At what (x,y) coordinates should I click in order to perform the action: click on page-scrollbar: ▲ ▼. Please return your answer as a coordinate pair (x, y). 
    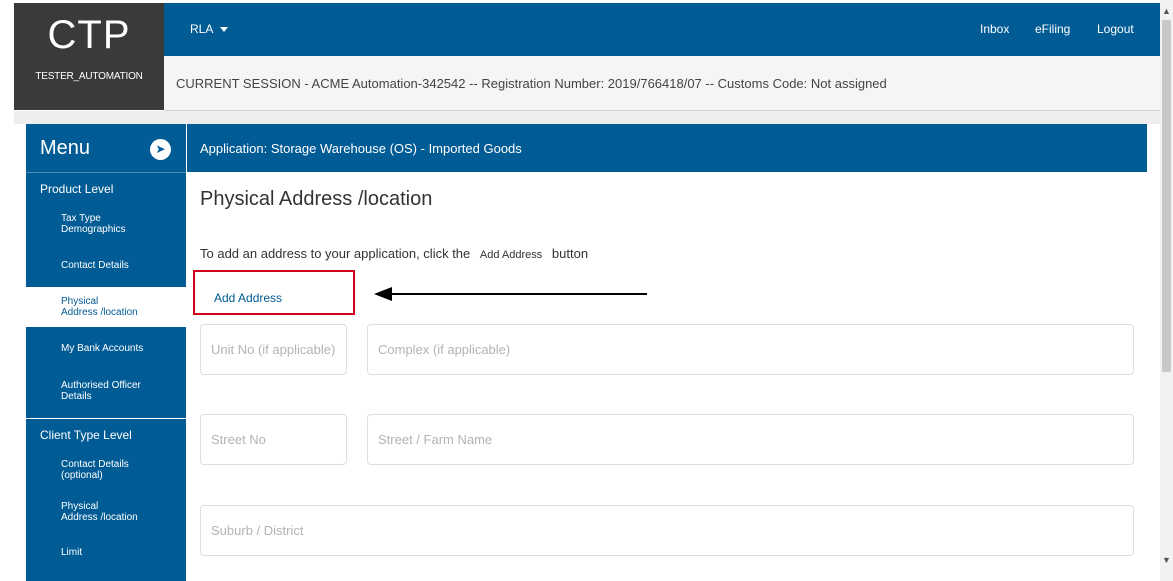
    Looking at the image, I should click on (1166, 290).